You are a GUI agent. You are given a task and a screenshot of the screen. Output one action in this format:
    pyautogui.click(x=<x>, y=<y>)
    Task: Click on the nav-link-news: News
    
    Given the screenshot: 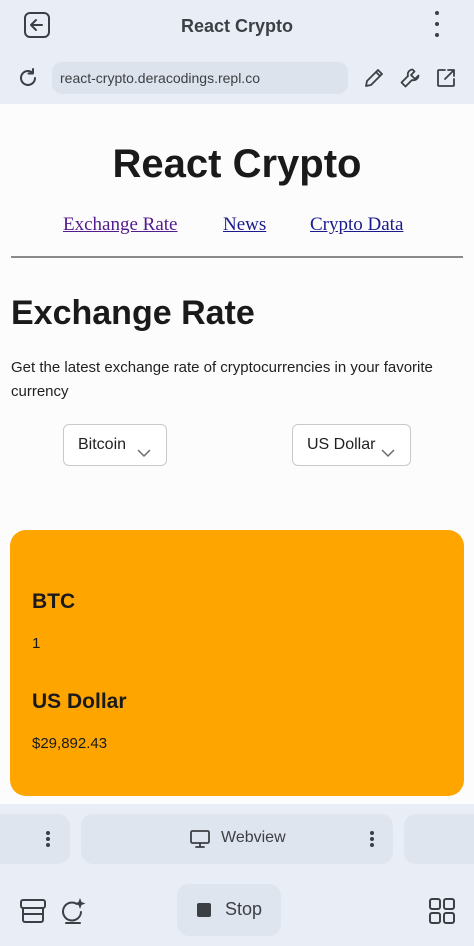 What is the action you would take?
    pyautogui.click(x=244, y=225)
    